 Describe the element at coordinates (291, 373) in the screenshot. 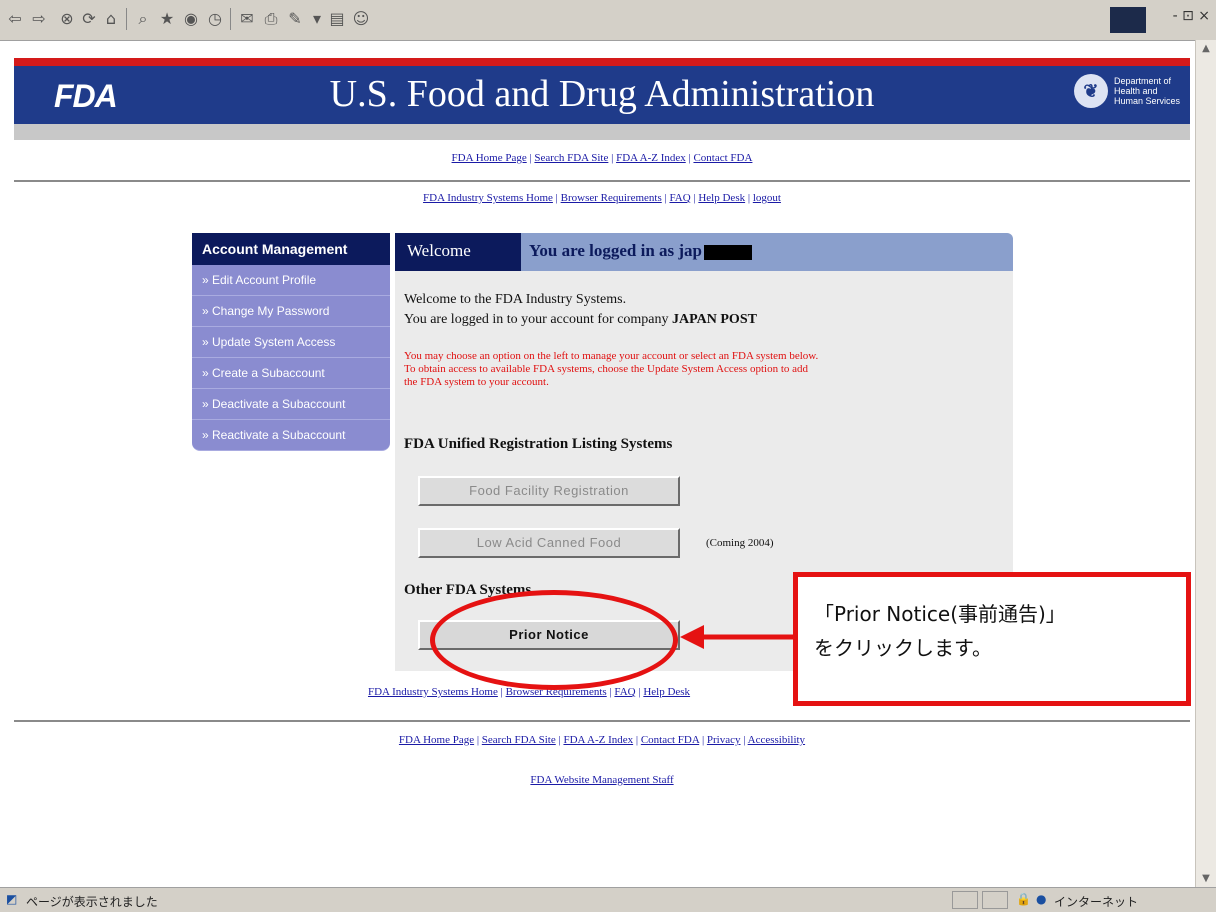

I see `nav-create-subaccount: » Create a Subaccount` at that location.